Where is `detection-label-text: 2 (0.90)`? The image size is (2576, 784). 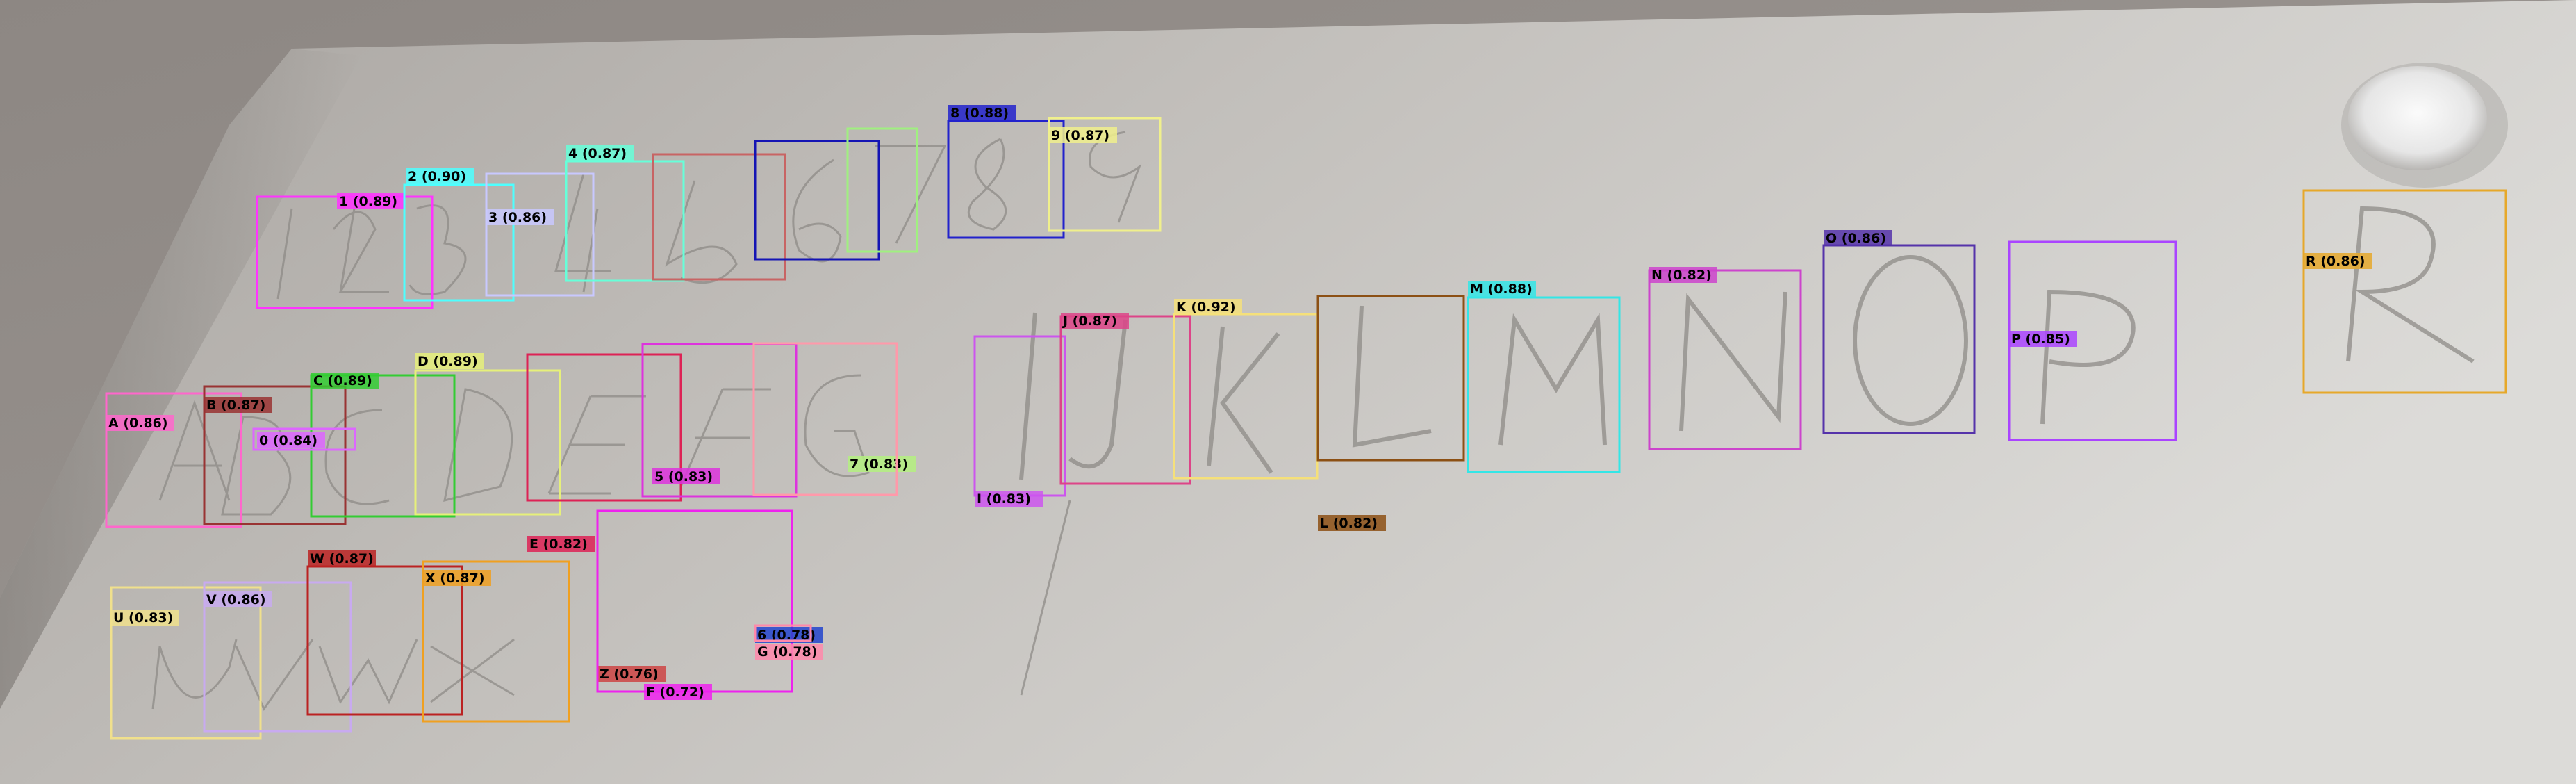 detection-label-text: 2 (0.90) is located at coordinates (437, 176).